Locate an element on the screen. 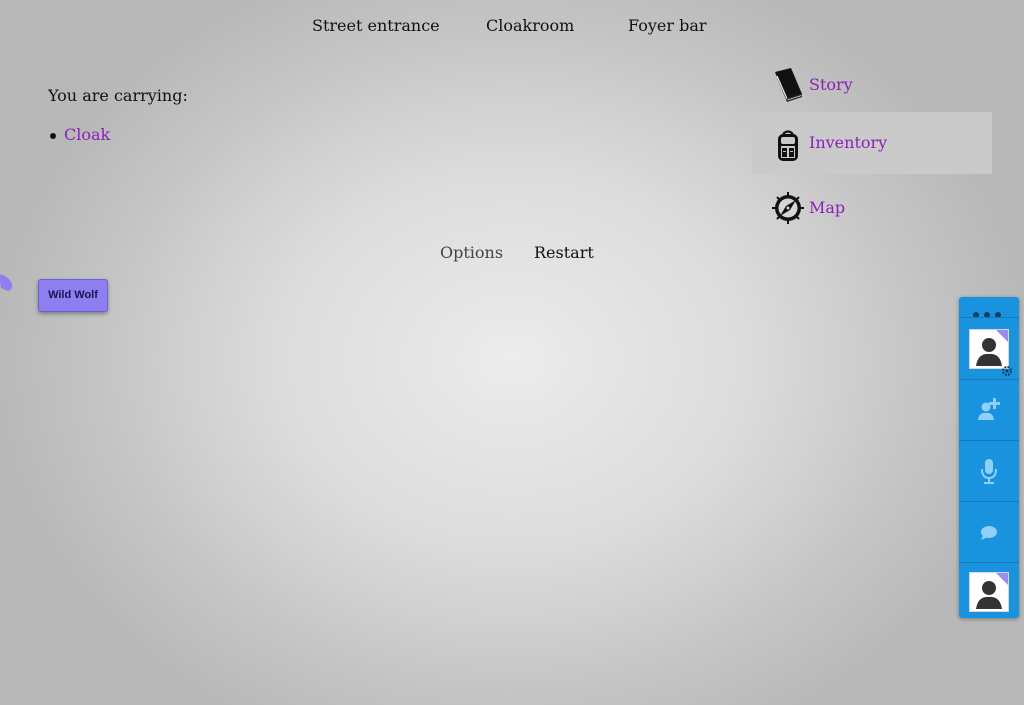 The height and width of the screenshot is (705, 1024). wild-wolf-badge: Wild Wolf is located at coordinates (54, 293).